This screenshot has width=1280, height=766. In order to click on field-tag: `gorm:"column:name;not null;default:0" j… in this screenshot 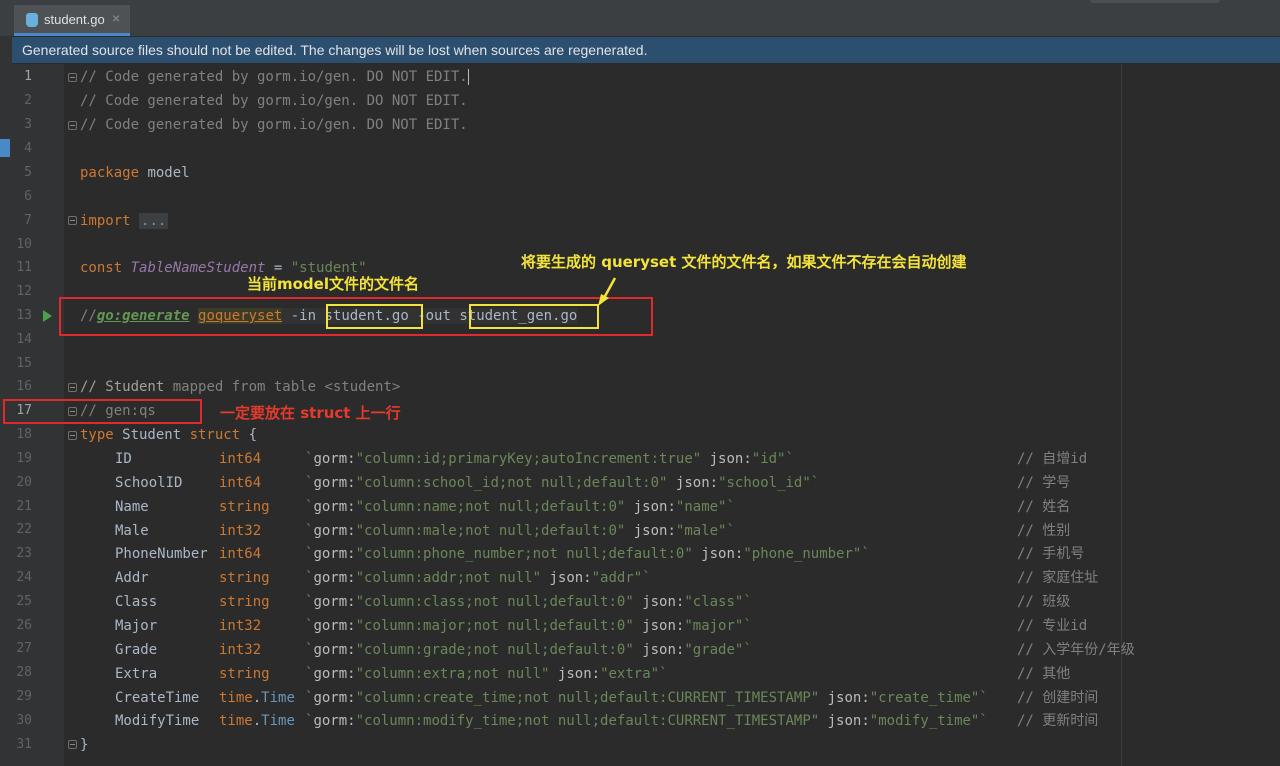, I will do `click(520, 507)`.